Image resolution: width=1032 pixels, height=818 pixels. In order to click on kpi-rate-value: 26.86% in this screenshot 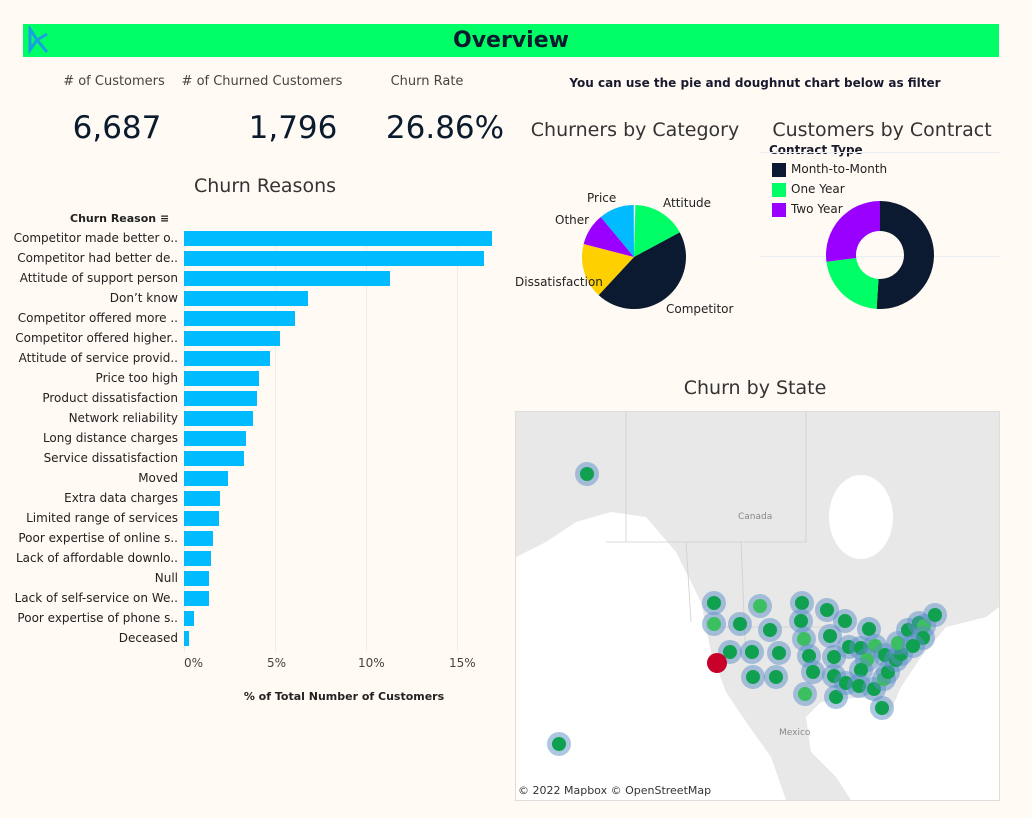, I will do `click(445, 128)`.